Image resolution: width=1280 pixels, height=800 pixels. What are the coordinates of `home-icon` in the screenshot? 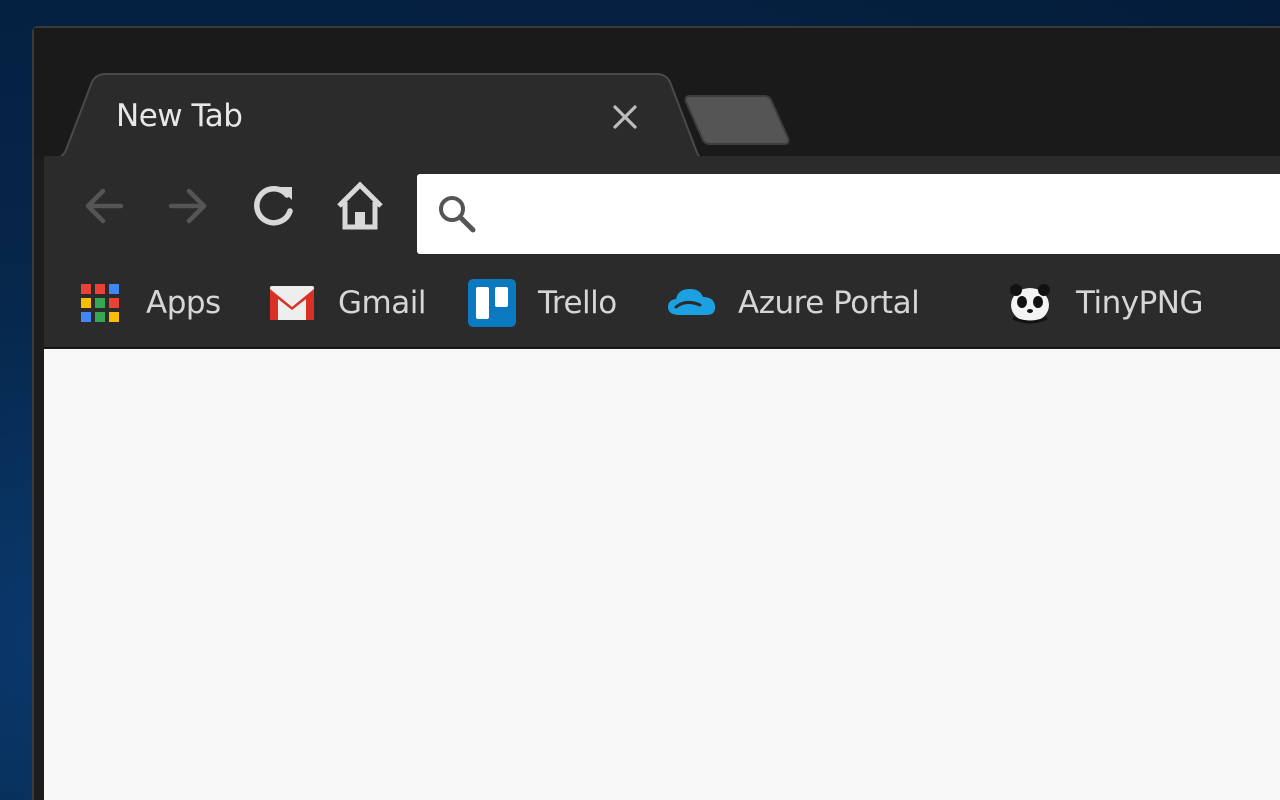 It's located at (360, 205).